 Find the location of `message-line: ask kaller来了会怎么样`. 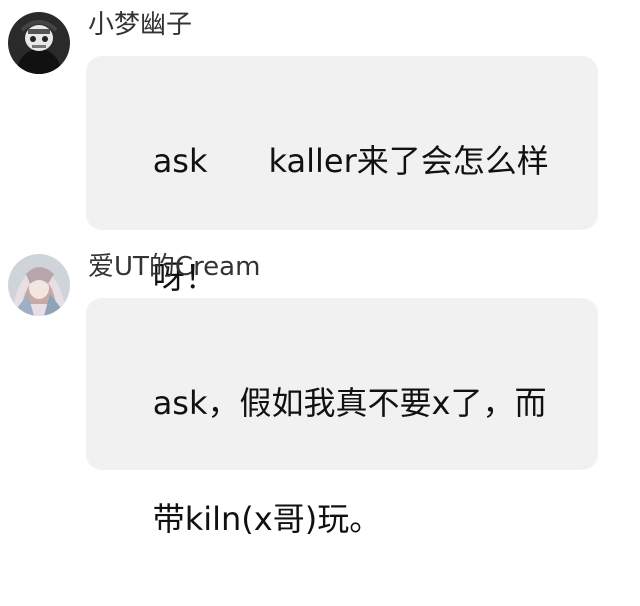

message-line: ask kaller来了会怎么样 is located at coordinates (350, 161).